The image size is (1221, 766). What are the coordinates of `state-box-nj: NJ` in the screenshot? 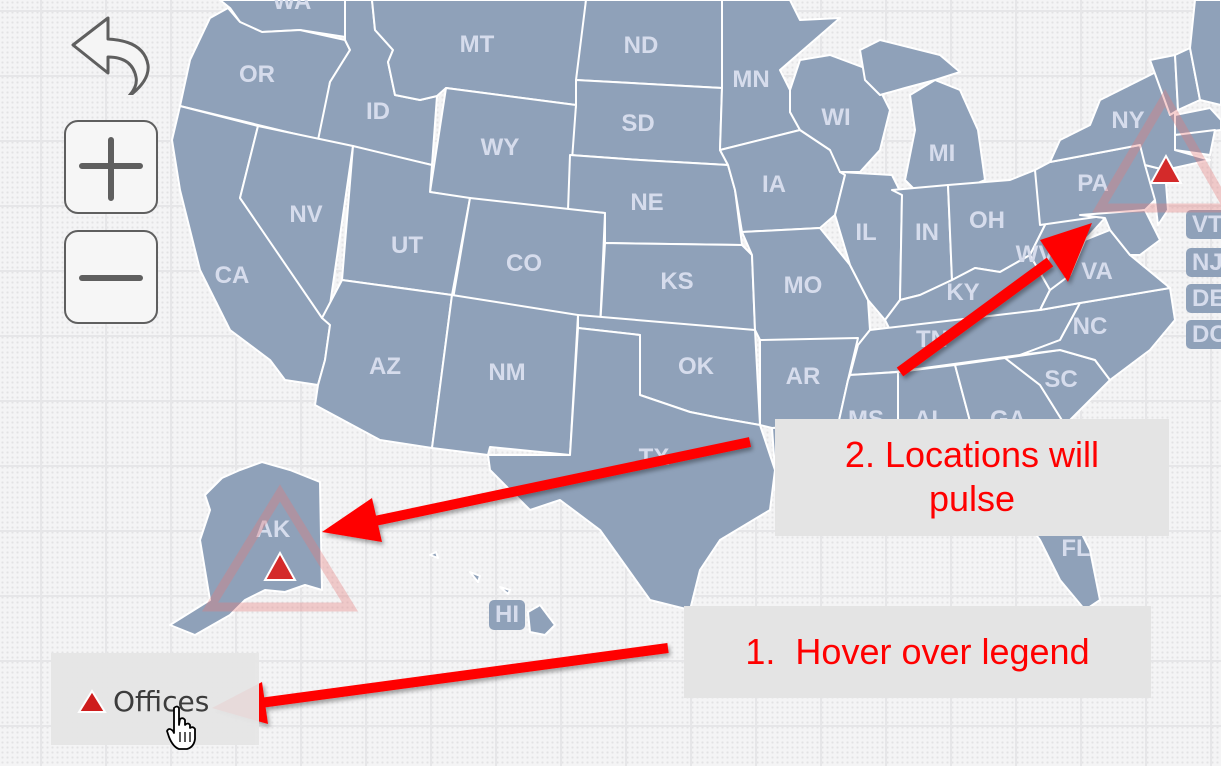 It's located at (1203, 262).